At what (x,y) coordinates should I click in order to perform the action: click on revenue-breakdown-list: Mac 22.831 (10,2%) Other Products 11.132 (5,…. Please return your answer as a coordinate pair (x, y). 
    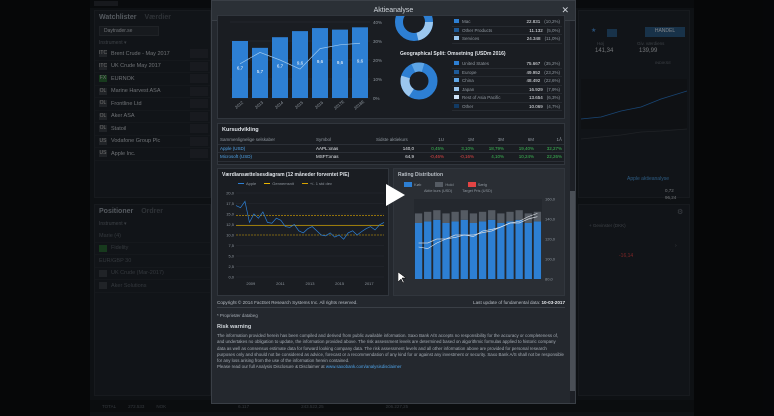
    Looking at the image, I should click on (507, 31).